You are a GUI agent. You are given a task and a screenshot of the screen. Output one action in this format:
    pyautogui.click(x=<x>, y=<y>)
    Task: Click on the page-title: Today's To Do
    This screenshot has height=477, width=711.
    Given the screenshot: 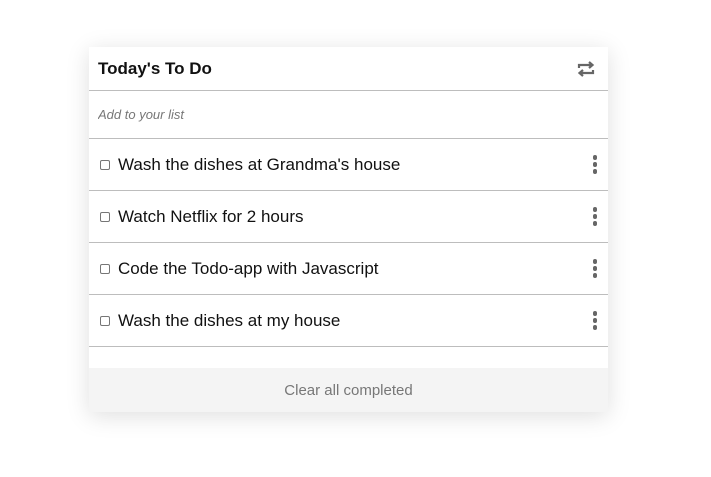 What is the action you would take?
    pyautogui.click(x=155, y=68)
    